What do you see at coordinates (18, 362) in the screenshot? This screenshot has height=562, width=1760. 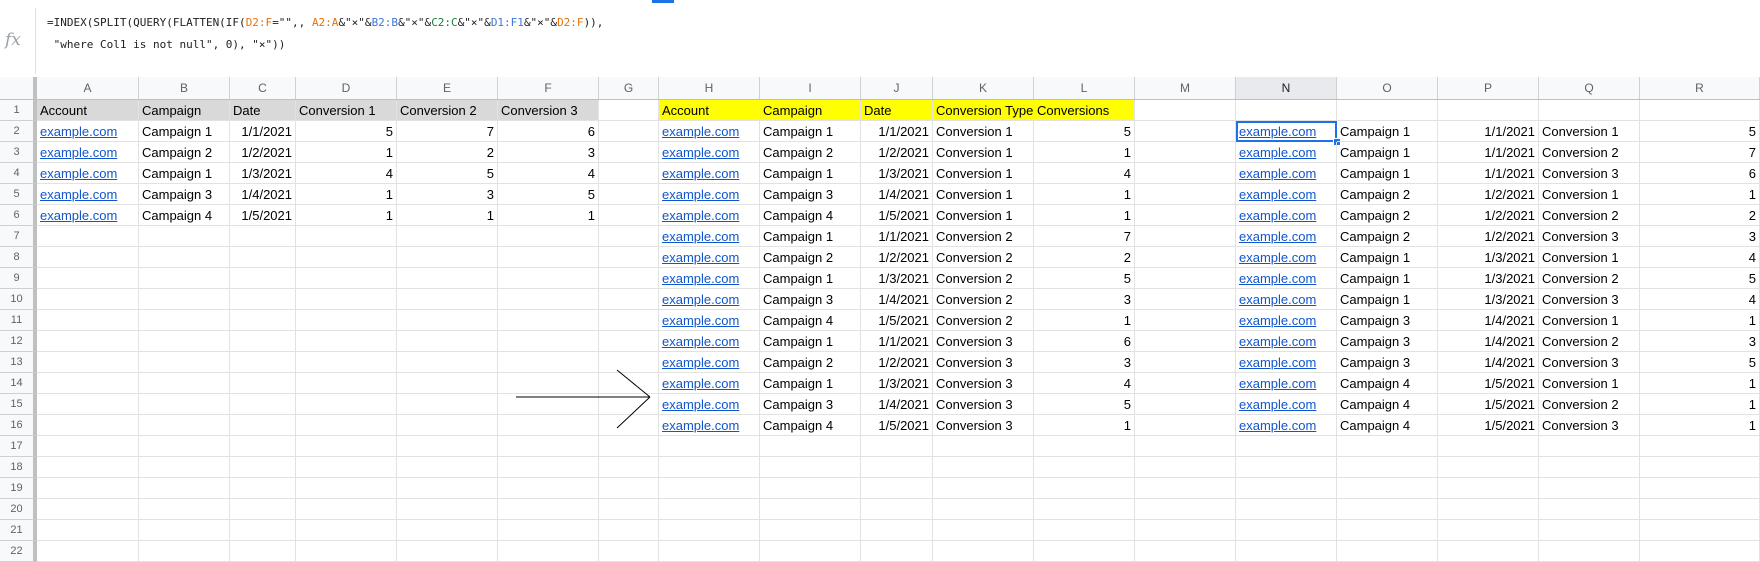 I see `row-header-13: 13` at bounding box center [18, 362].